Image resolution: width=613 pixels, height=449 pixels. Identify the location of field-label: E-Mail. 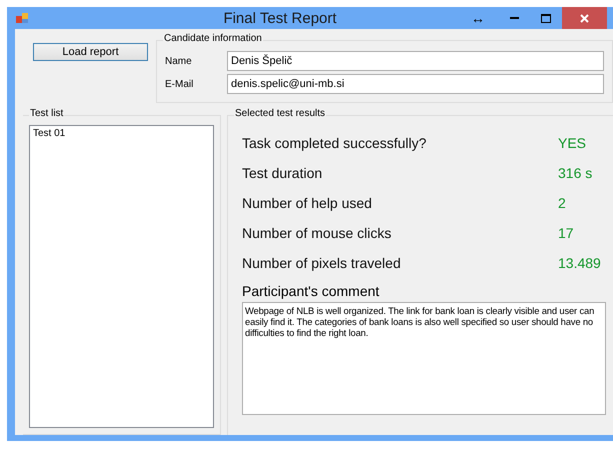
(179, 84).